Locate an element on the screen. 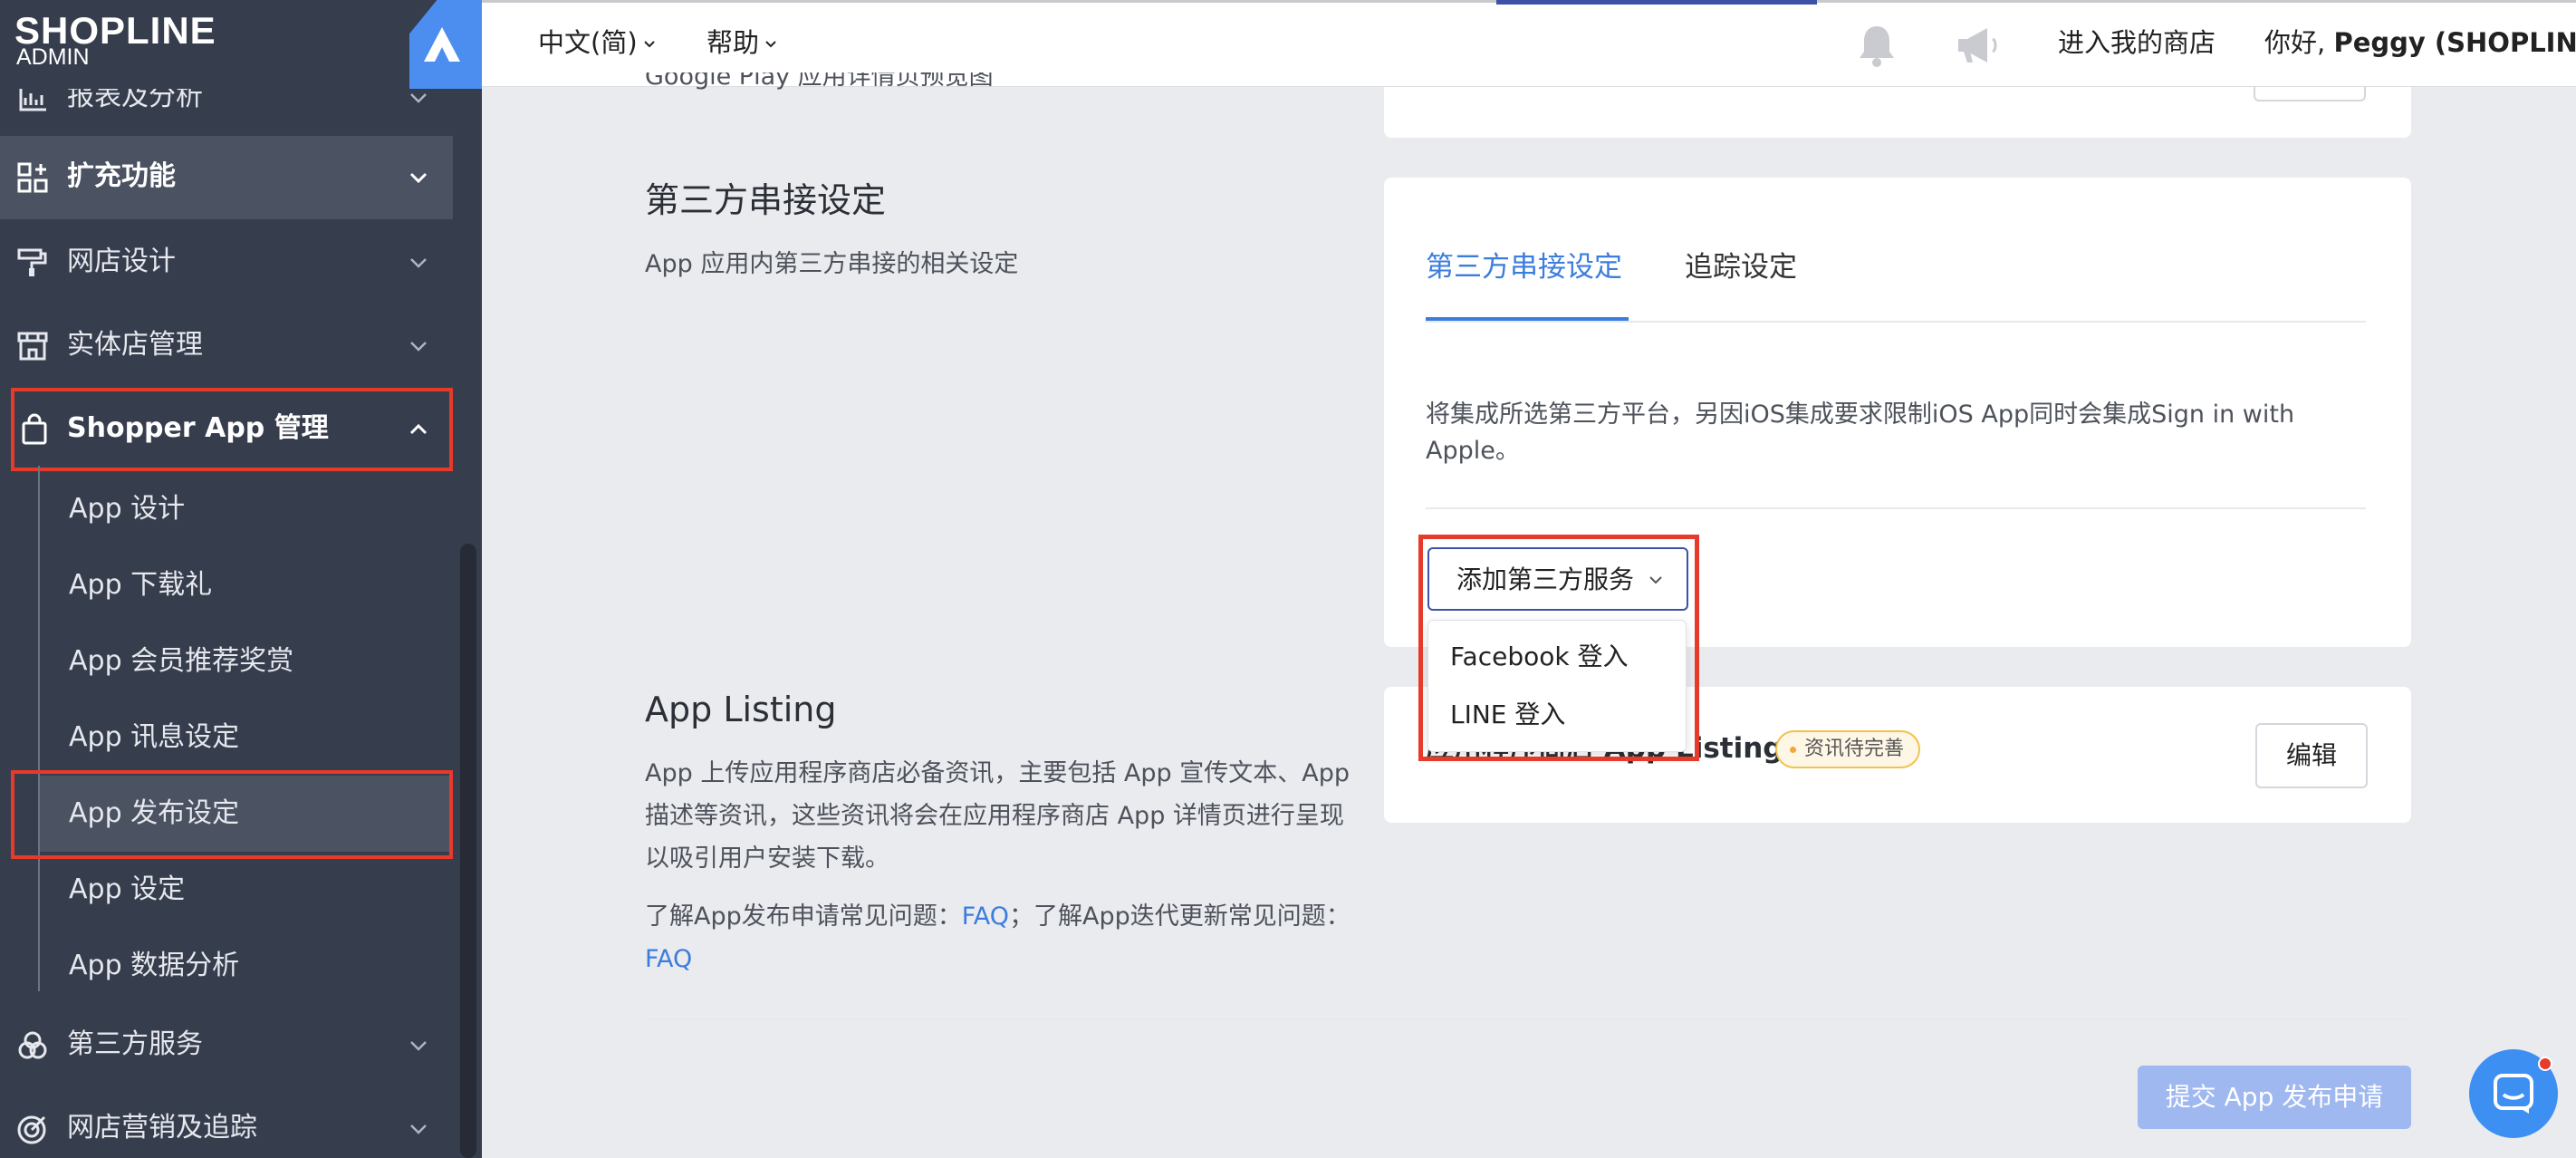  sidebar-subitem-app-analytics: App 数据分析 is located at coordinates (246, 966).